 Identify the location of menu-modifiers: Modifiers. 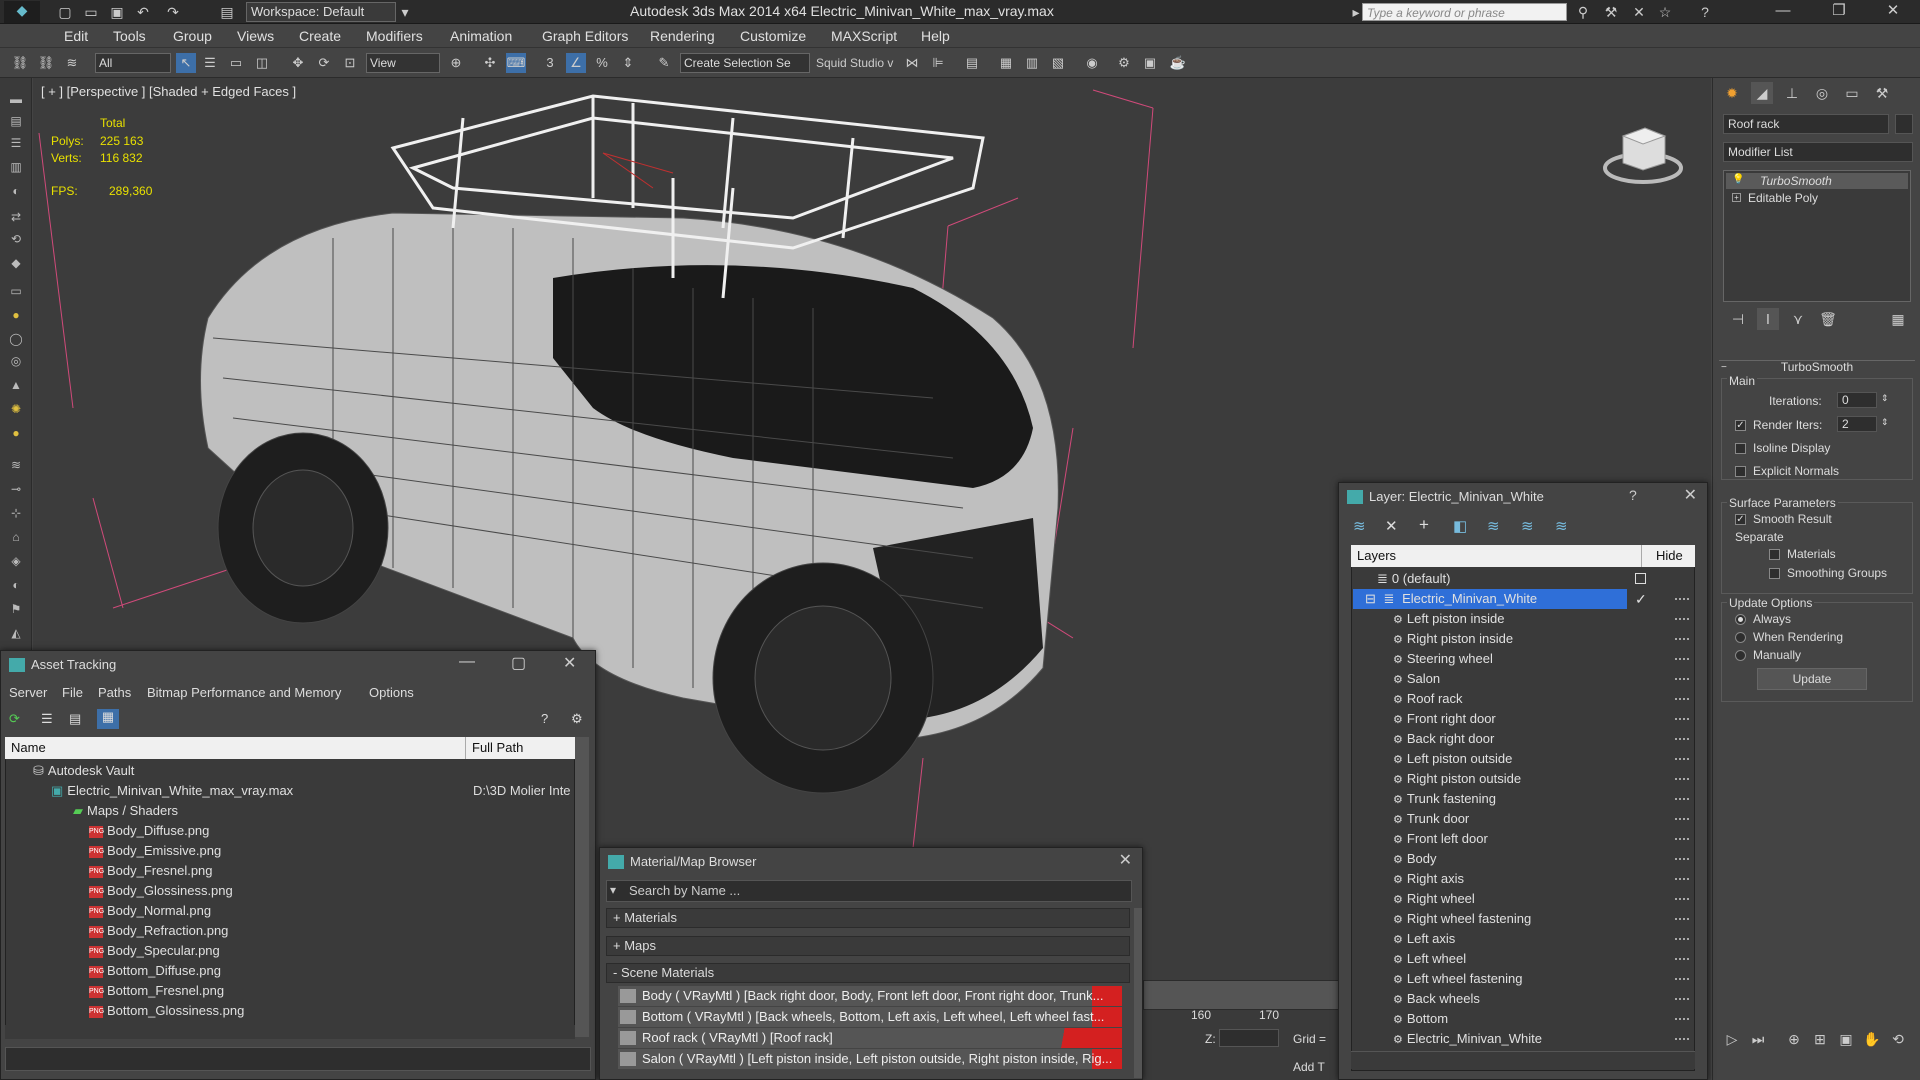
(394, 36).